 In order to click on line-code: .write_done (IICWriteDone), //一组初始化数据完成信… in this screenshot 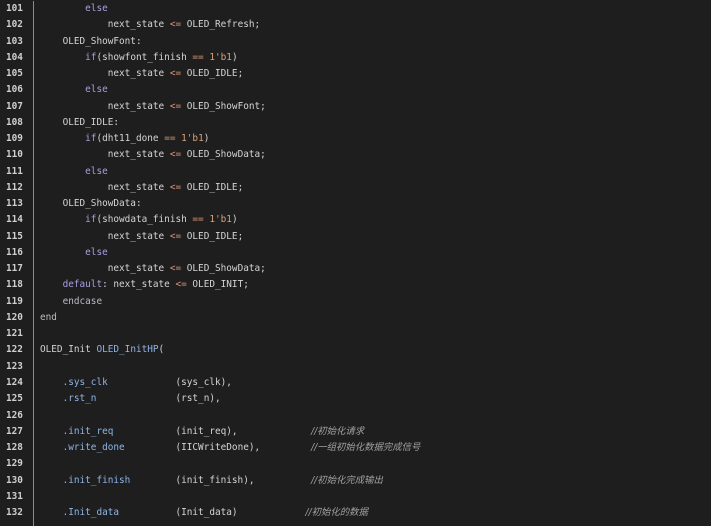, I will do `click(230, 448)`.